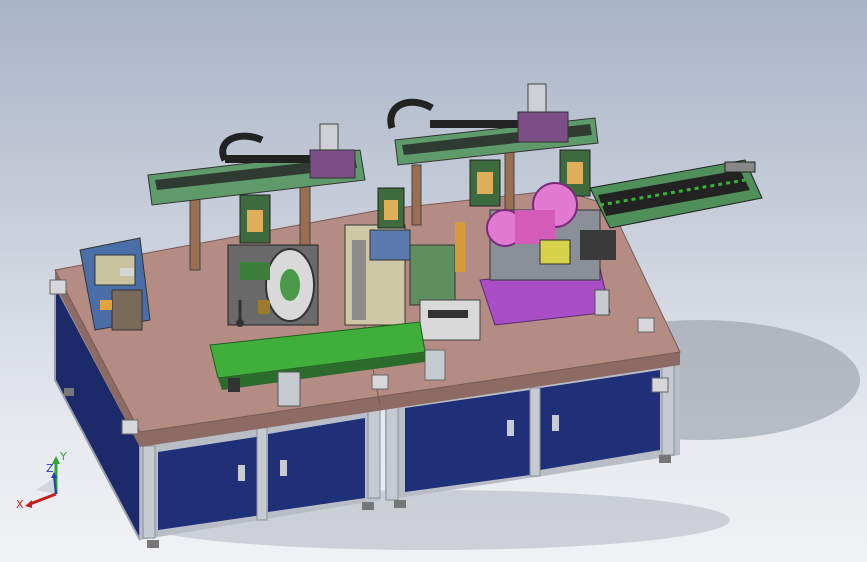  What do you see at coordinates (273, 285) in the screenshot?
I see `left-station` at bounding box center [273, 285].